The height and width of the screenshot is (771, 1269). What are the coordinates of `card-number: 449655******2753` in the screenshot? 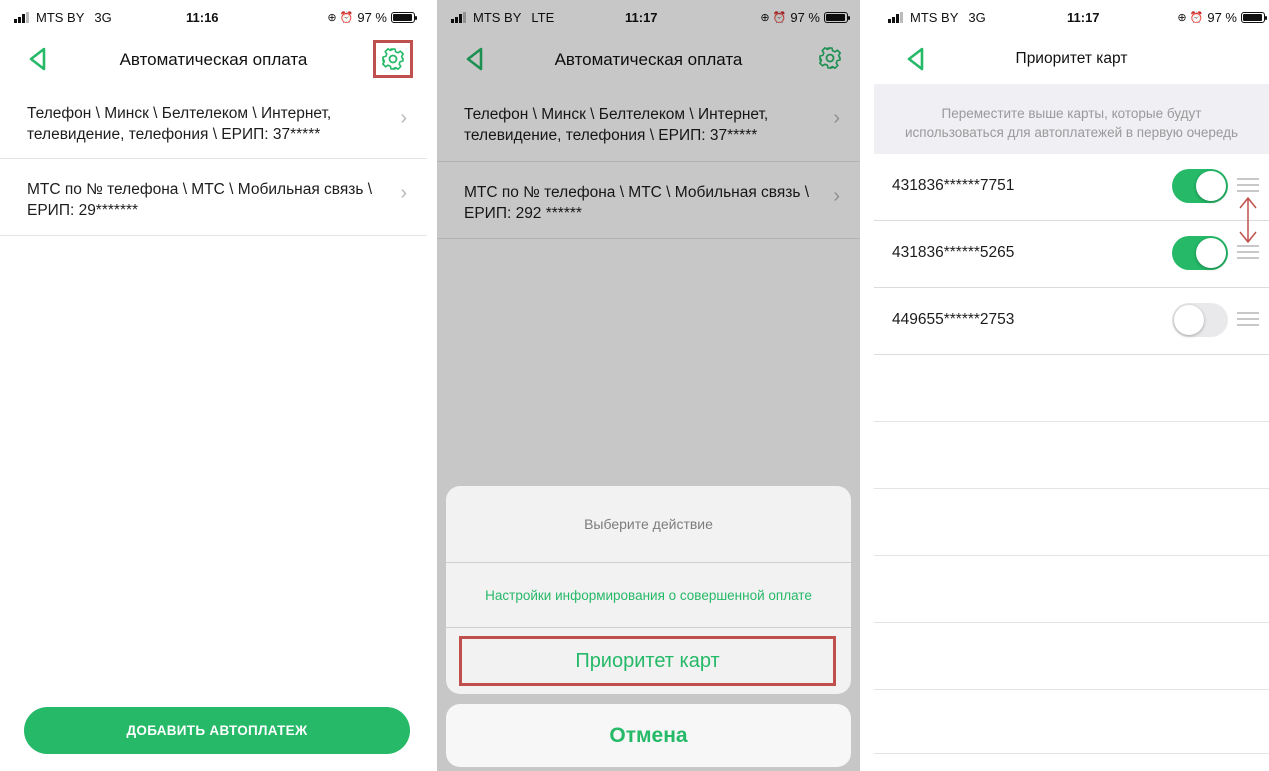 It's located at (953, 319).